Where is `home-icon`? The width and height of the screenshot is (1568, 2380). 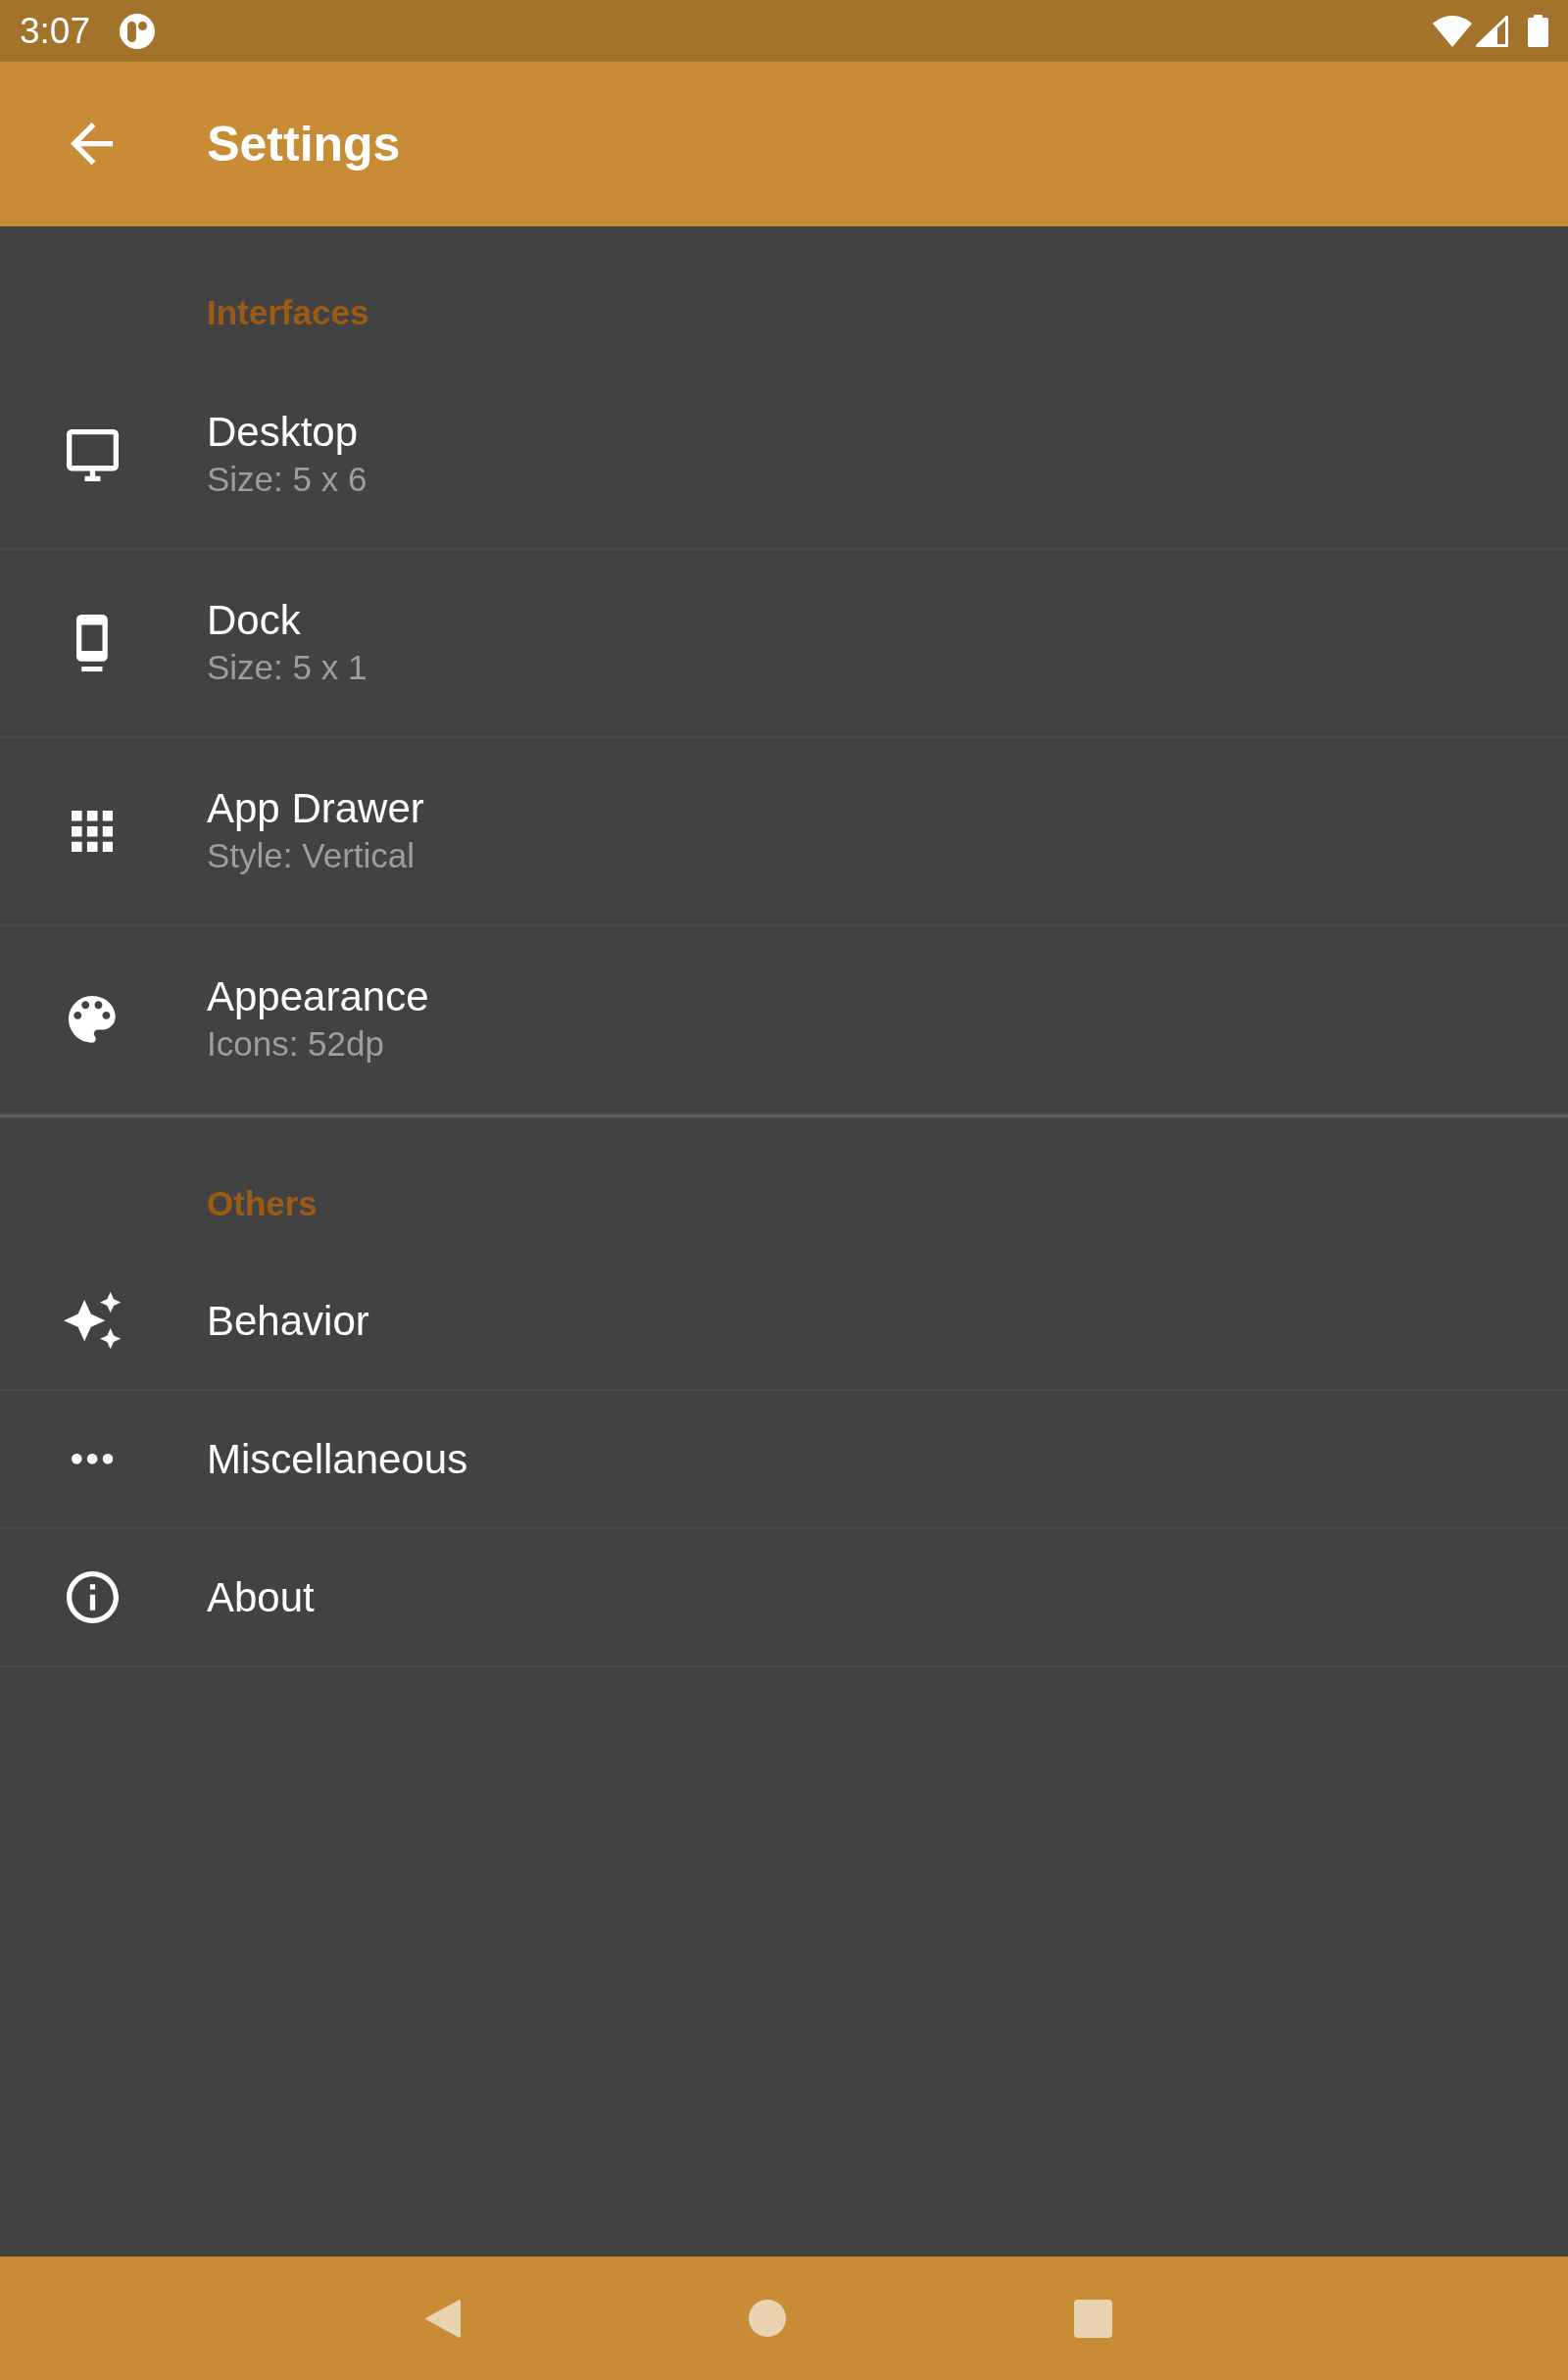 home-icon is located at coordinates (767, 2318).